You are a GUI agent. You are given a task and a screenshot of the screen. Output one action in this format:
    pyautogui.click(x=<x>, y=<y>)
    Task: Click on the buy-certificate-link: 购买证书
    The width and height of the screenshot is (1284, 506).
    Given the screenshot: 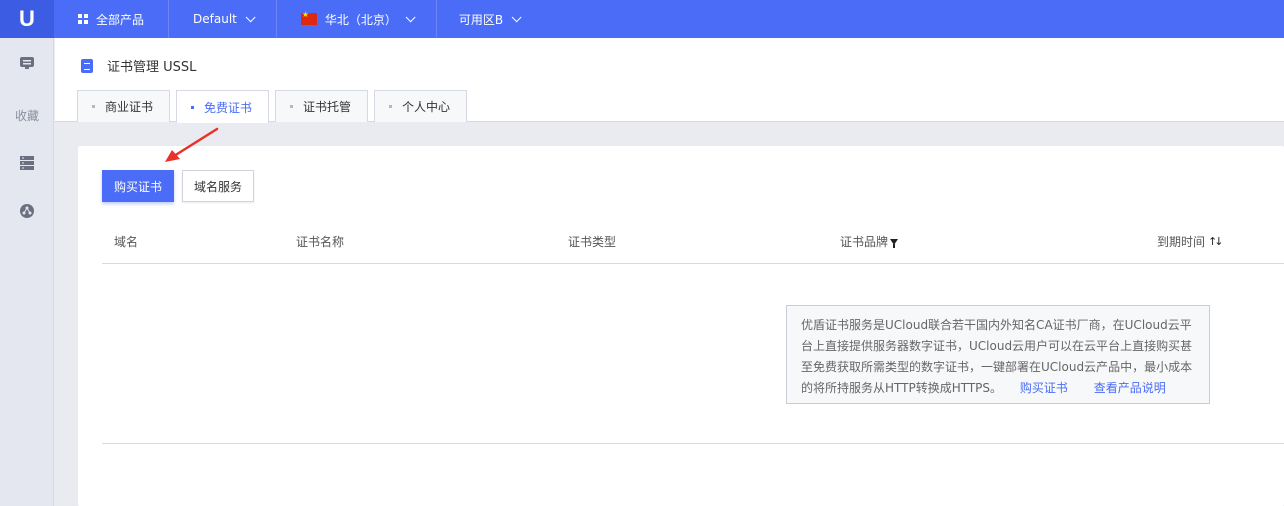 What is the action you would take?
    pyautogui.click(x=1044, y=388)
    